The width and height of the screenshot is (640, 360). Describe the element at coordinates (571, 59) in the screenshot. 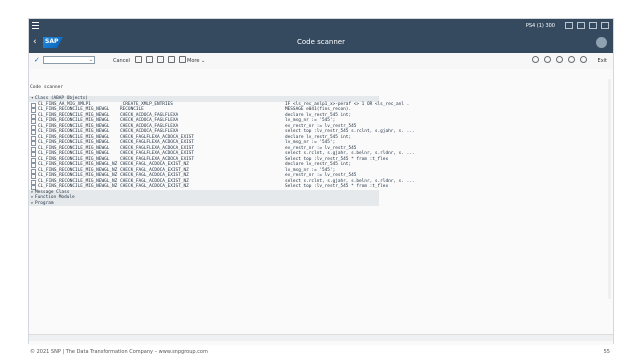

I see `help-icon` at that location.